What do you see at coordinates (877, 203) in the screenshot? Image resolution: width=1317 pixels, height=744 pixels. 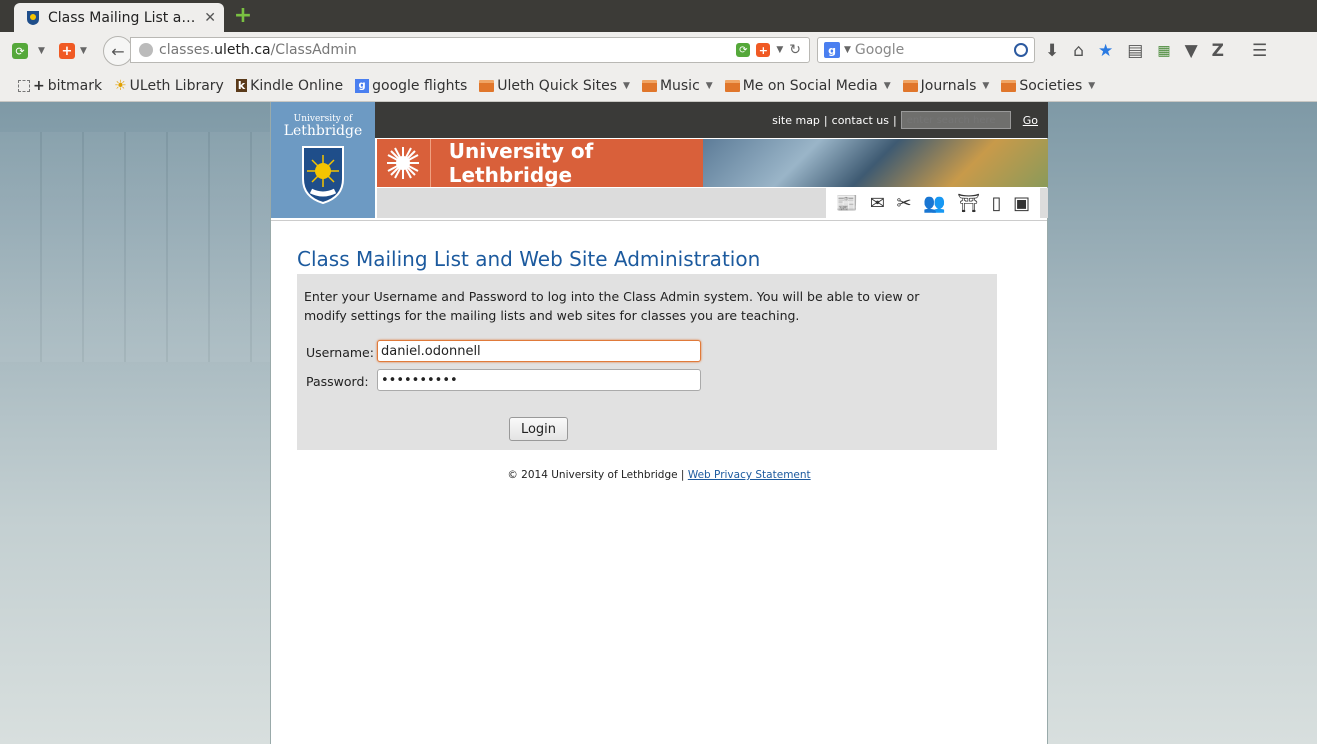 I see `mail-icon: ✉` at bounding box center [877, 203].